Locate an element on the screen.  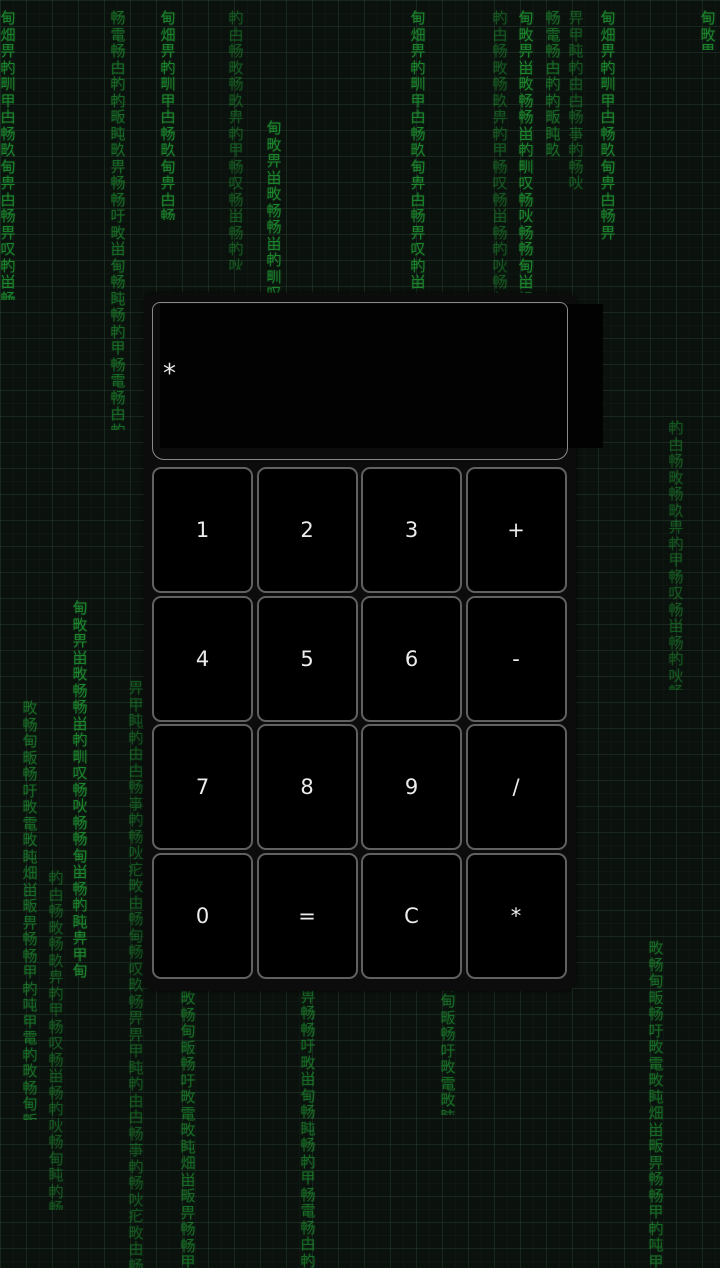
rain-column: 甸畑畀畃甽甲甴畅畂甸畁甴畅畀叹畃畄畅 is located at coordinates (8, 155).